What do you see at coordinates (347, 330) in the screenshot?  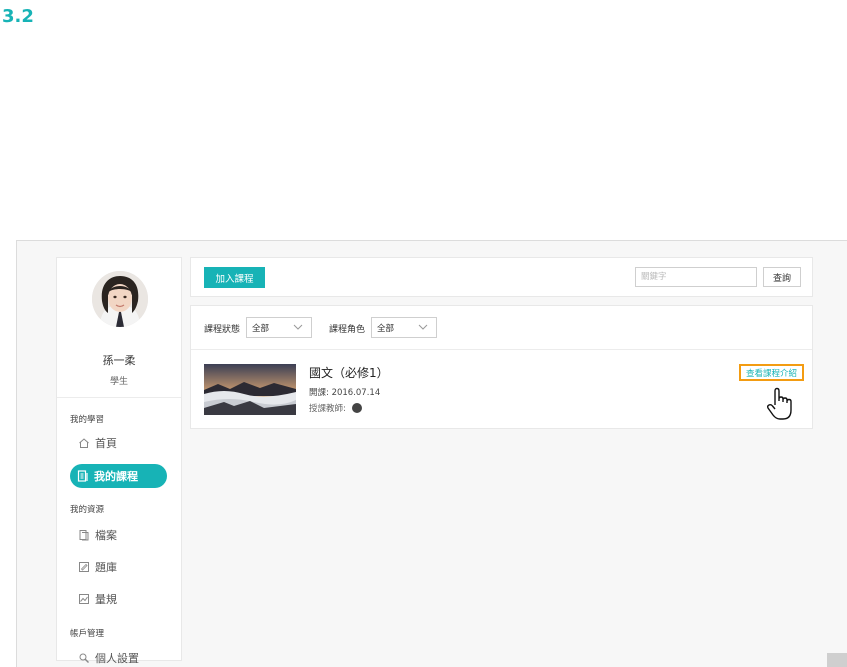 I see `role-filter-label: 課程角色` at bounding box center [347, 330].